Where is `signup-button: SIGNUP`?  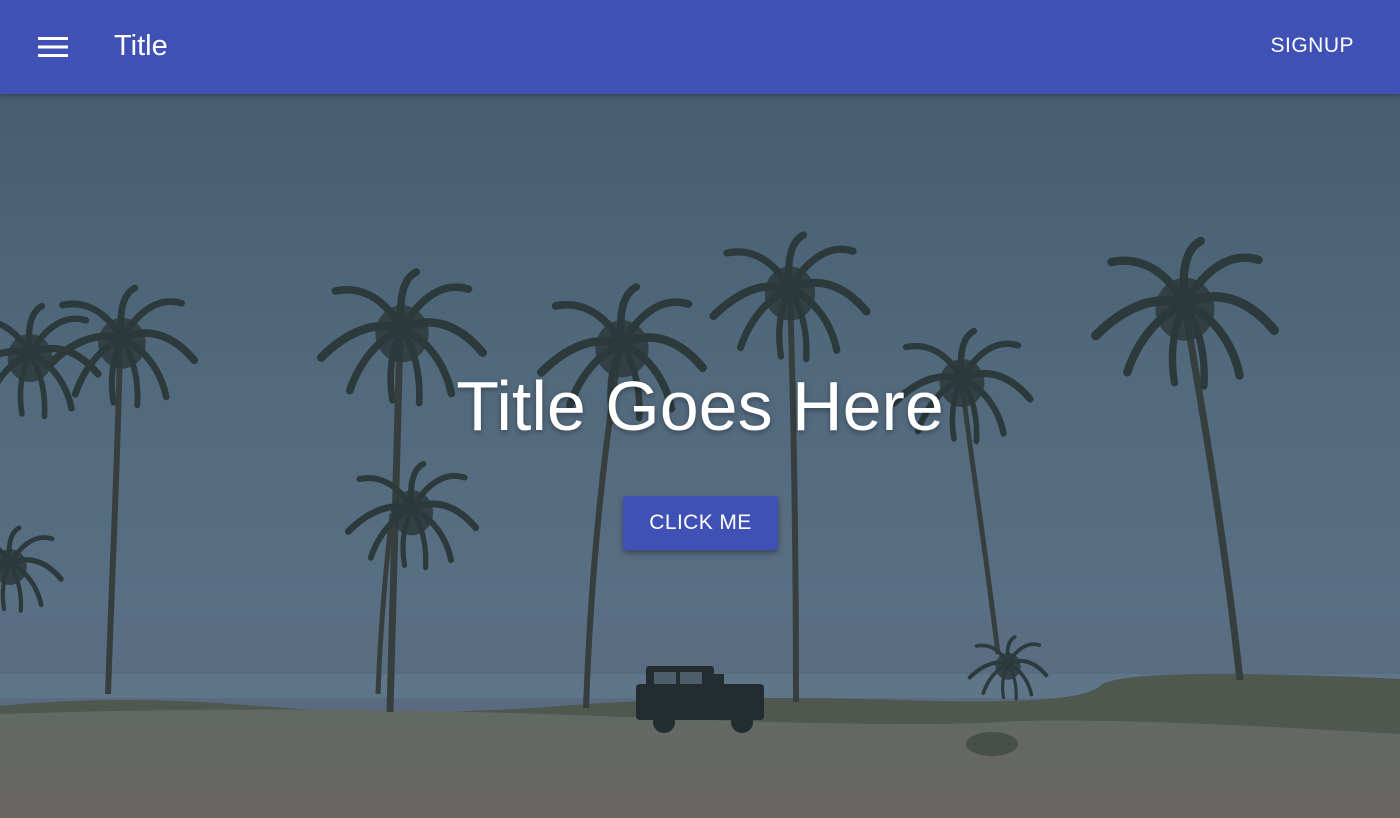 signup-button: SIGNUP is located at coordinates (1312, 46).